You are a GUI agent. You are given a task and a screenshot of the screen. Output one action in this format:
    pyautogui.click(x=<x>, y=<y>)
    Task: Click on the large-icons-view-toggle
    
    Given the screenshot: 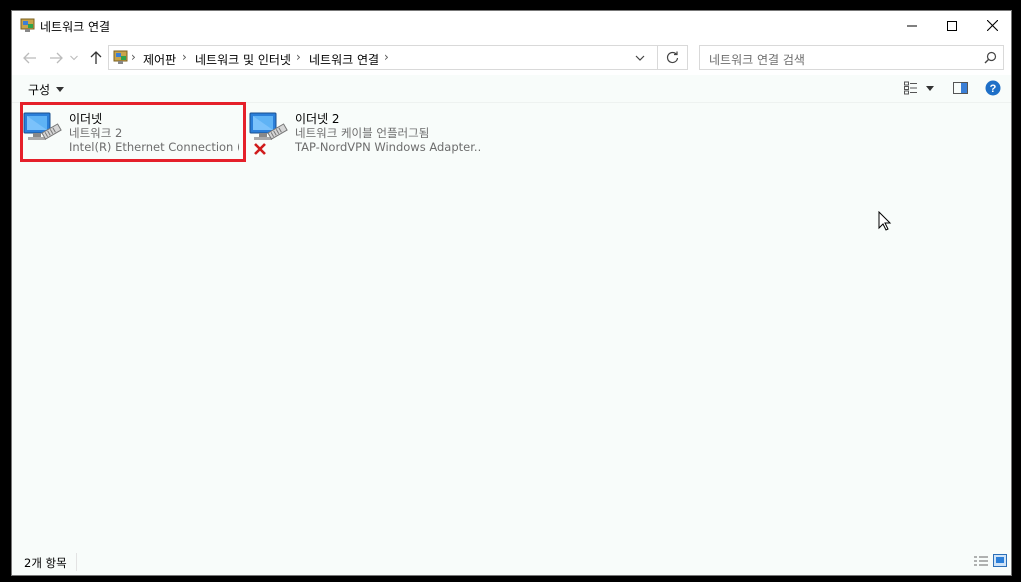 What is the action you would take?
    pyautogui.click(x=1000, y=562)
    